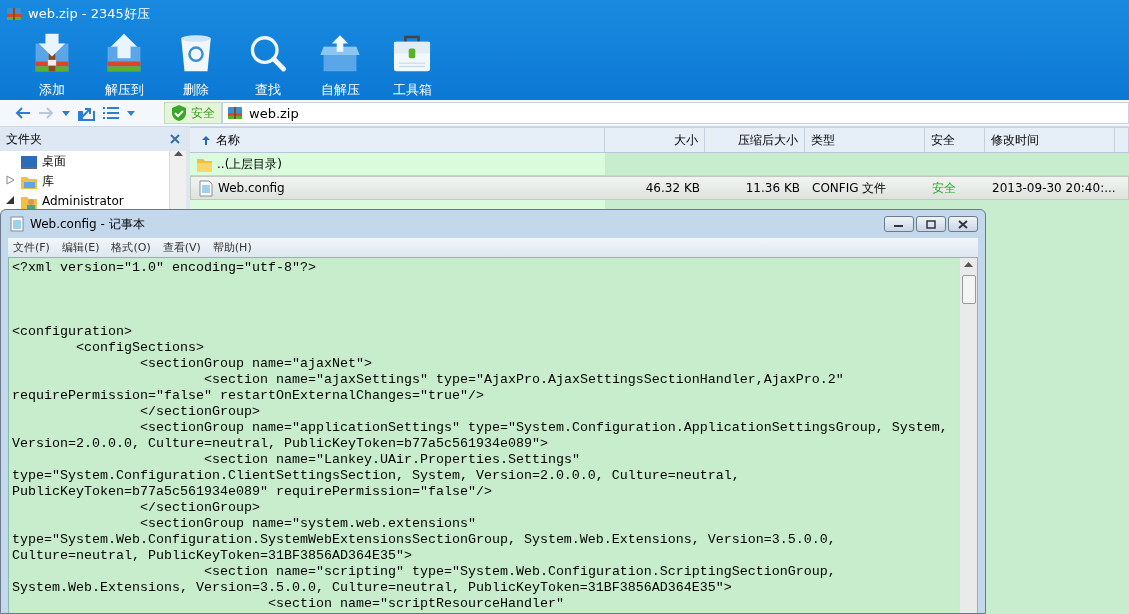 Image resolution: width=1129 pixels, height=614 pixels. I want to click on tree-item: 桌面, so click(54, 161).